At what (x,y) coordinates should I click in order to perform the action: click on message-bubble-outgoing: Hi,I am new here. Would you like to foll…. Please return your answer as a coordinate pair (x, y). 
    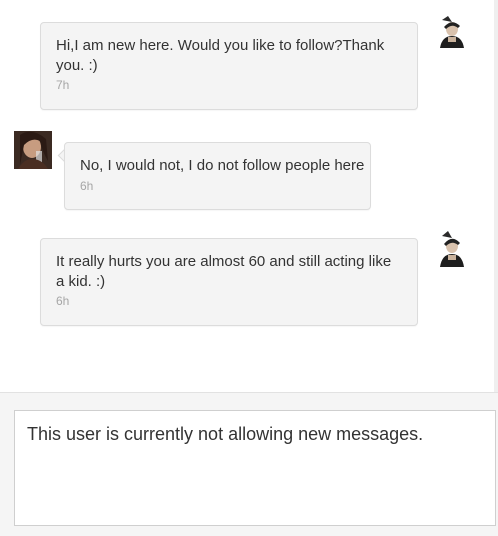
    Looking at the image, I should click on (229, 66).